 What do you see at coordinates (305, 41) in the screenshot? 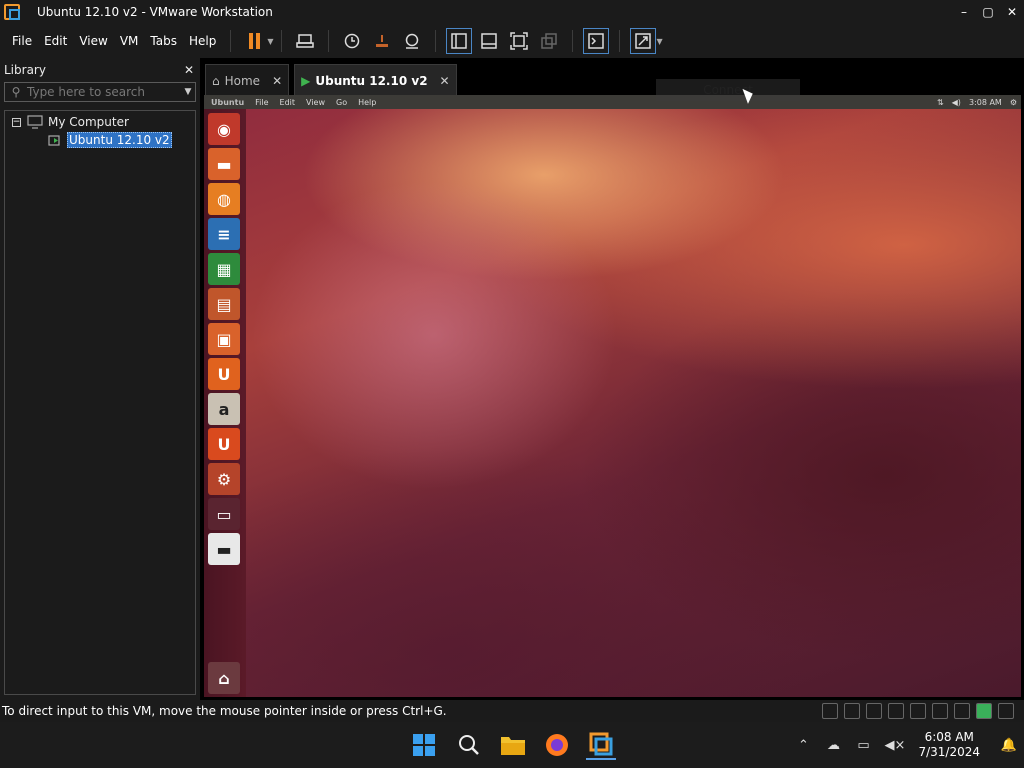
I see `send-keys-icon` at bounding box center [305, 41].